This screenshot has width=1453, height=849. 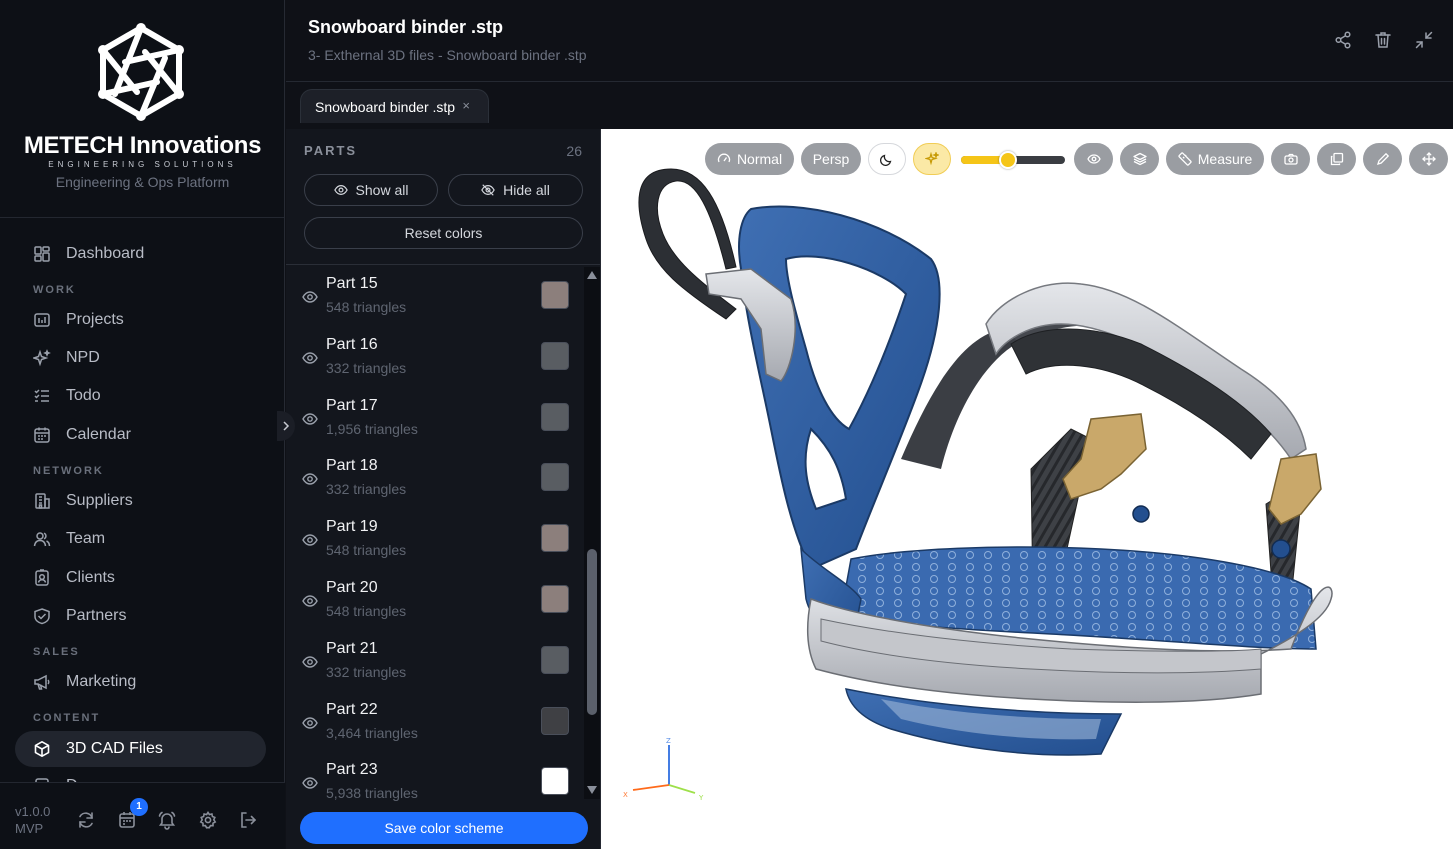 What do you see at coordinates (1007, 160) in the screenshot?
I see `slider-knob` at bounding box center [1007, 160].